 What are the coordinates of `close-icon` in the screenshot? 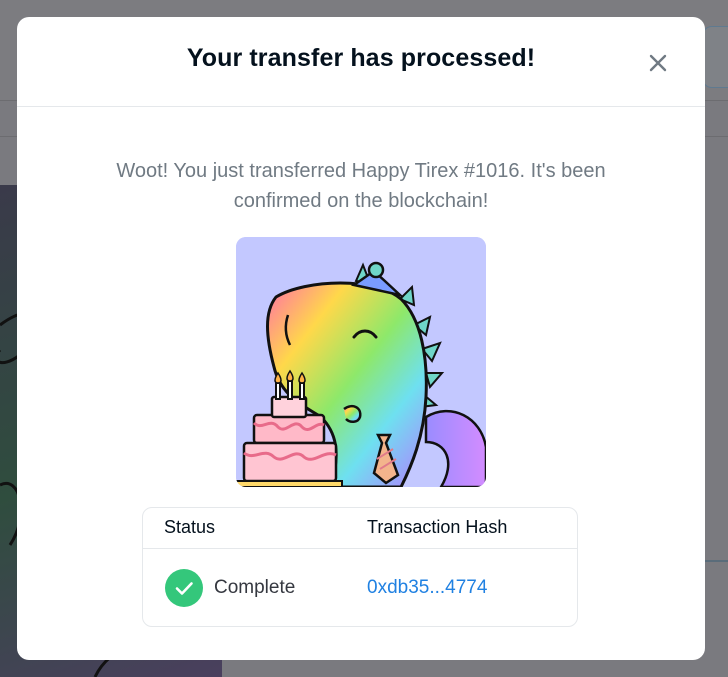 It's located at (658, 63).